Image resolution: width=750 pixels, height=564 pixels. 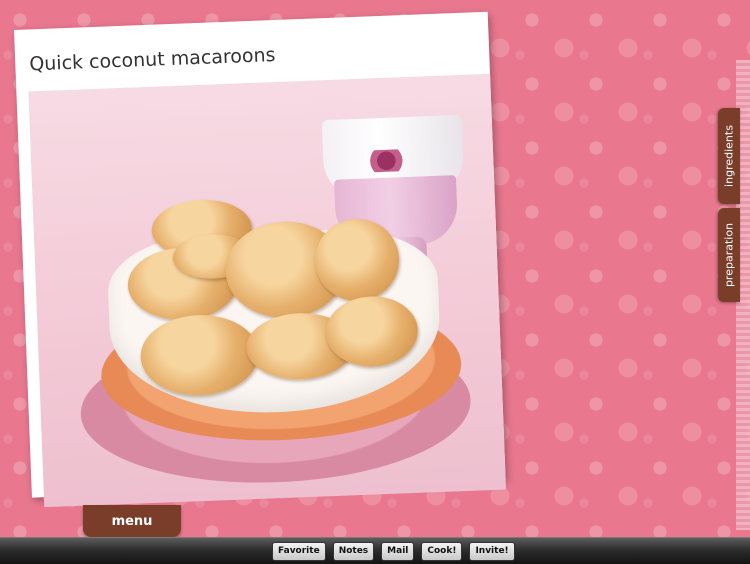 What do you see at coordinates (386, 161) in the screenshot?
I see `teacup-rose-decoration` at bounding box center [386, 161].